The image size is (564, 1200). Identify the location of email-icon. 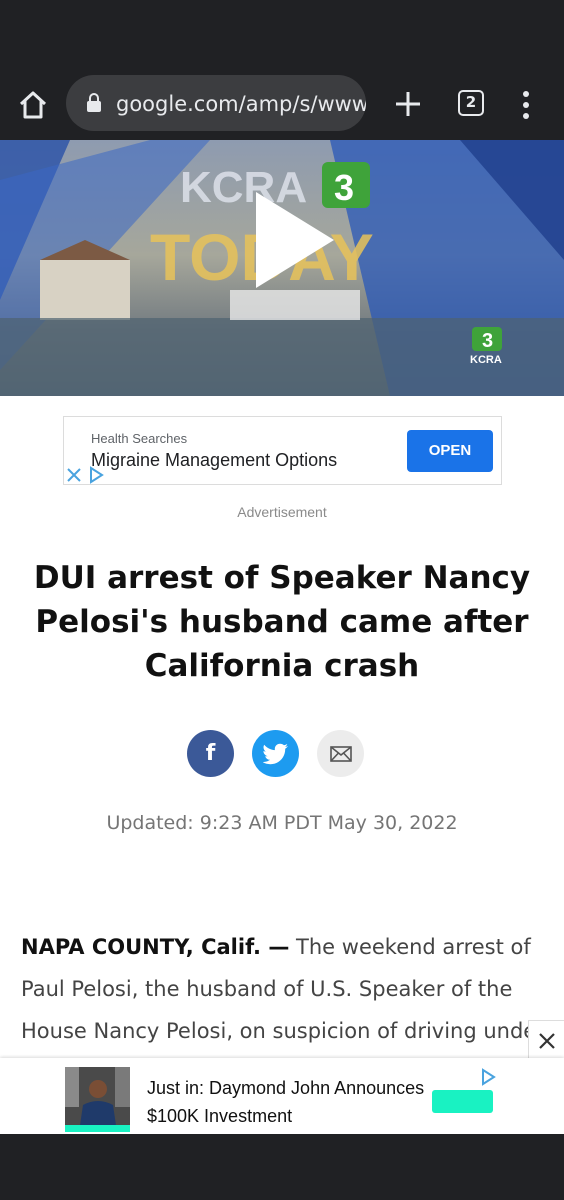
(340, 753).